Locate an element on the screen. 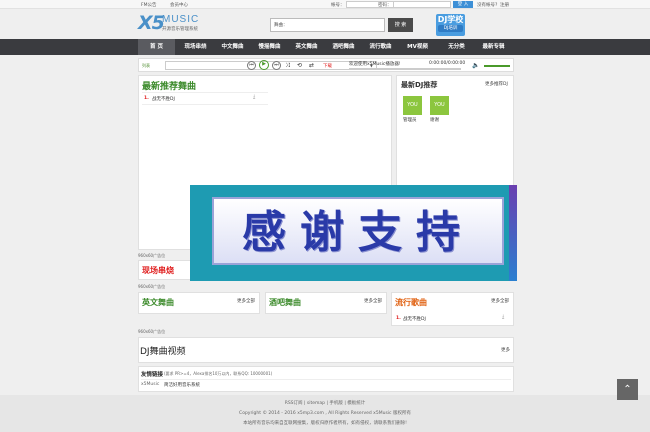 This screenshot has height=432, width=650. download-button: 下载 is located at coordinates (327, 66).